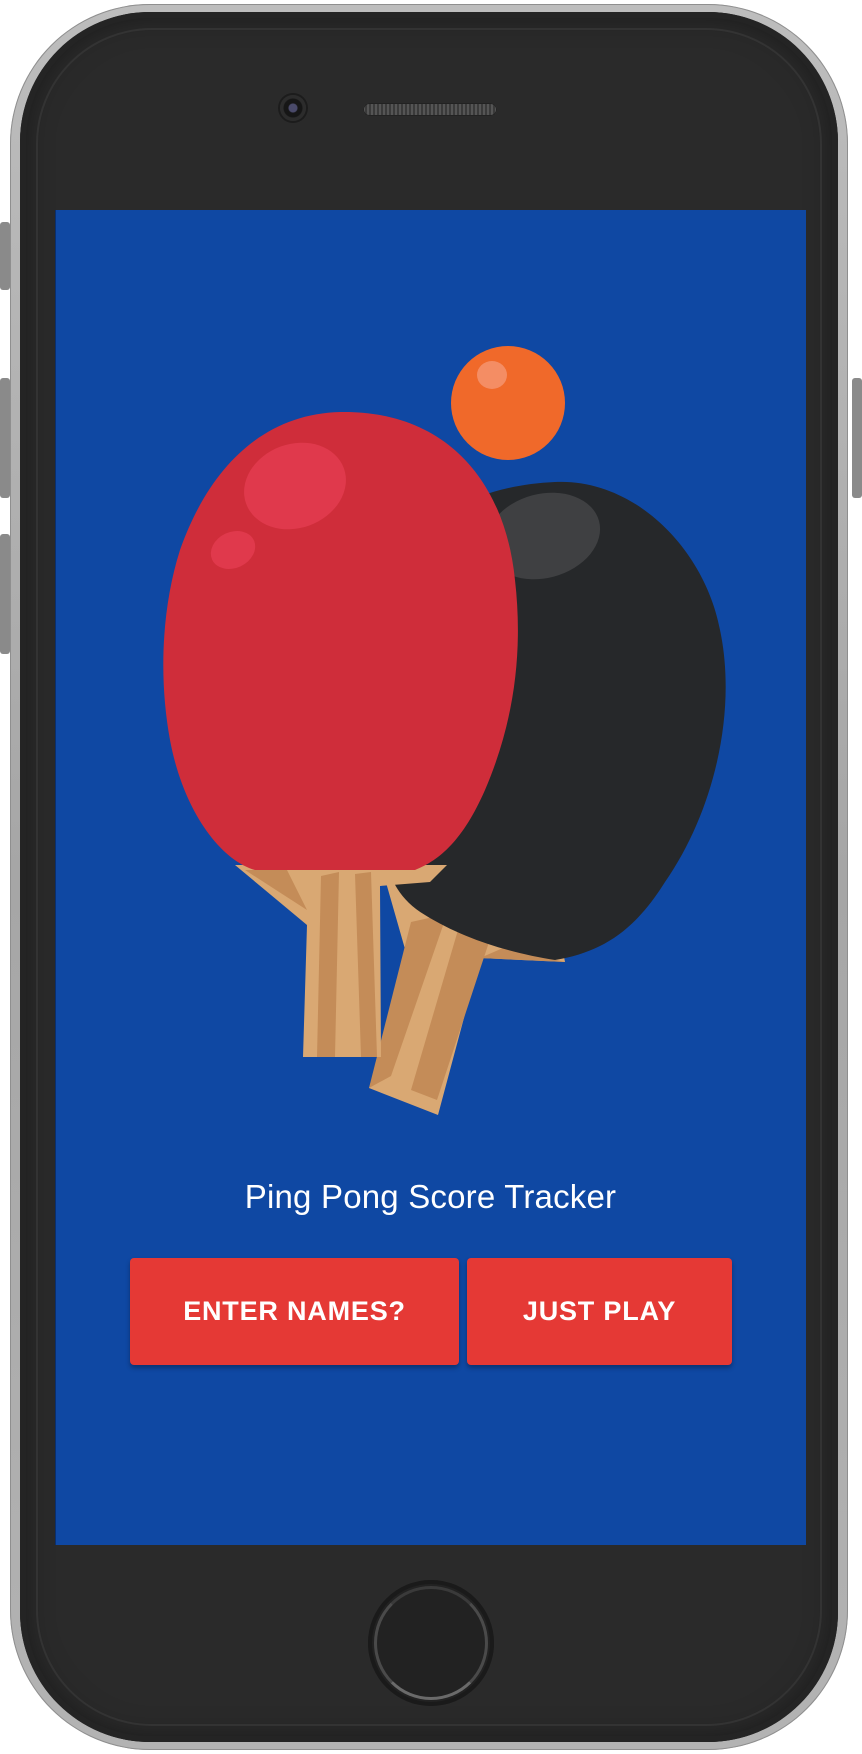 The width and height of the screenshot is (862, 1754). I want to click on home-button, so click(431, 1643).